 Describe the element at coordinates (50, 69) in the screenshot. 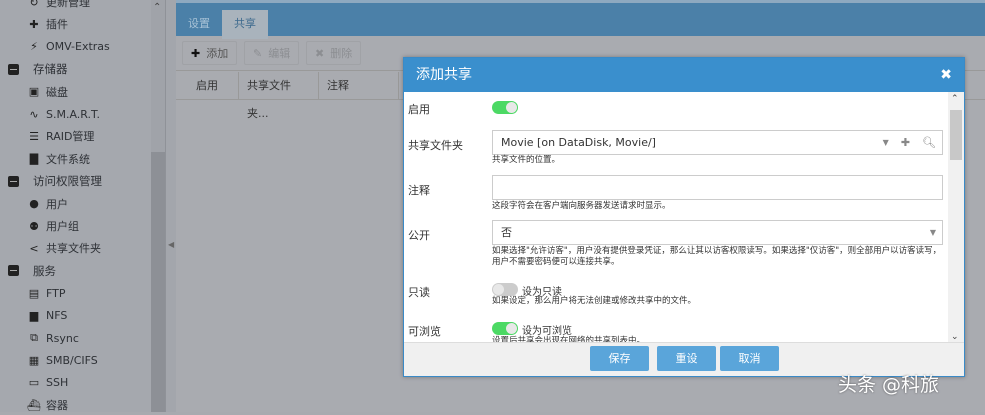

I see `sidebar-item-label: 存储器` at that location.